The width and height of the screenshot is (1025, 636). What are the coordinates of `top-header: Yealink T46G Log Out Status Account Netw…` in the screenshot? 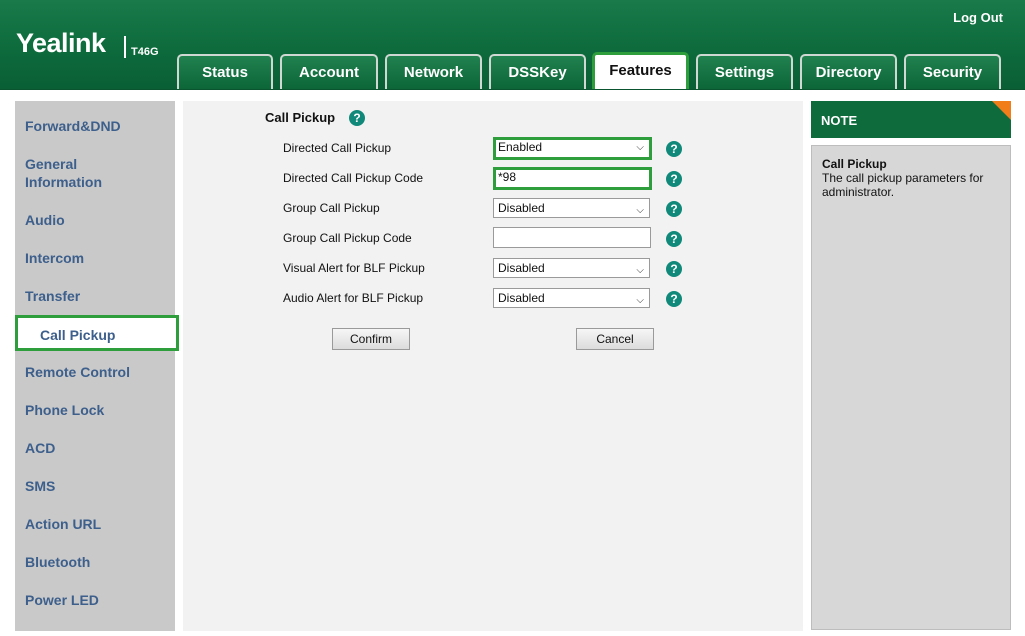 It's located at (512, 45).